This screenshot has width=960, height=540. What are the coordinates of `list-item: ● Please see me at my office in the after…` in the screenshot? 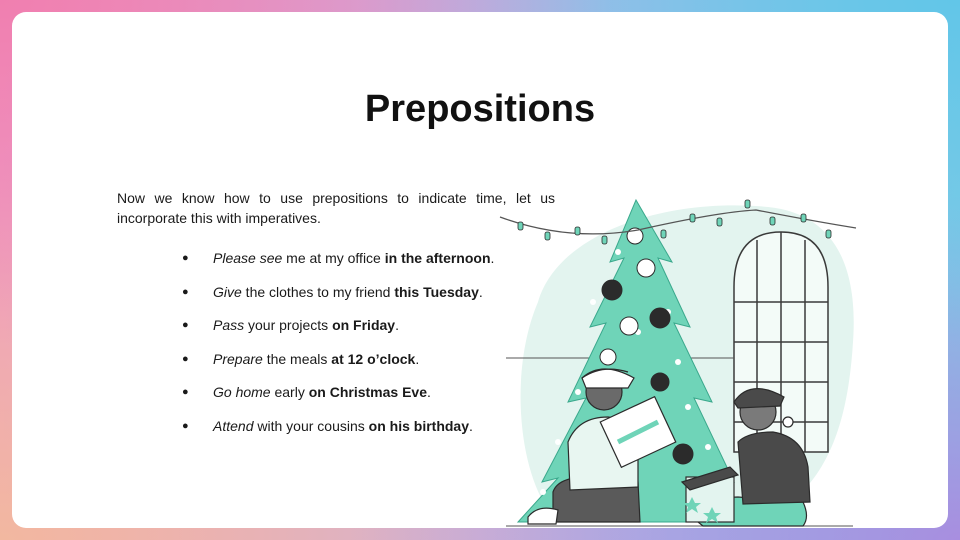 It's located at (360, 263).